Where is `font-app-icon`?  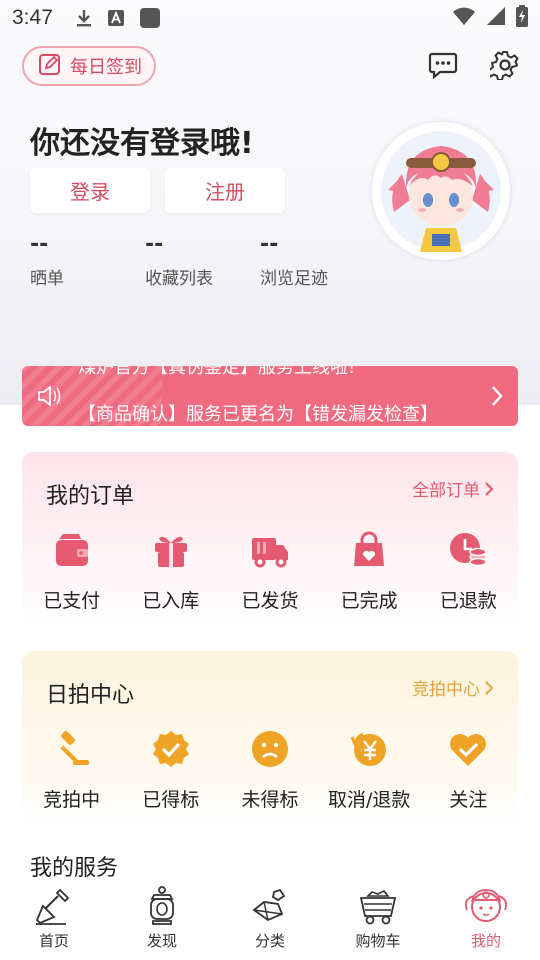 font-app-icon is located at coordinates (116, 18).